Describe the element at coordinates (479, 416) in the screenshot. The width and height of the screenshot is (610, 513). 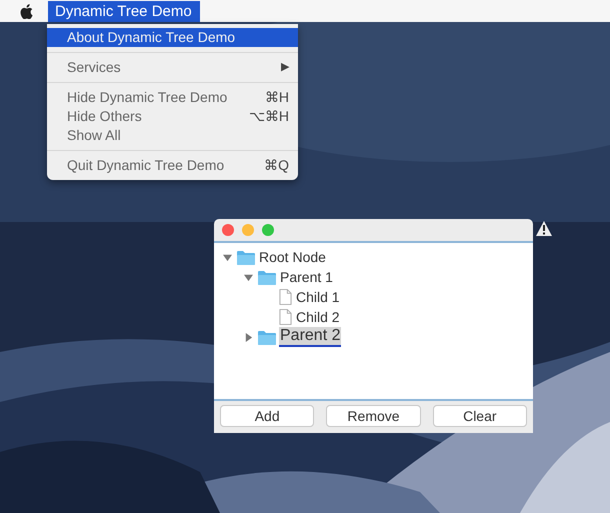
I see `push-button: Clear` at that location.